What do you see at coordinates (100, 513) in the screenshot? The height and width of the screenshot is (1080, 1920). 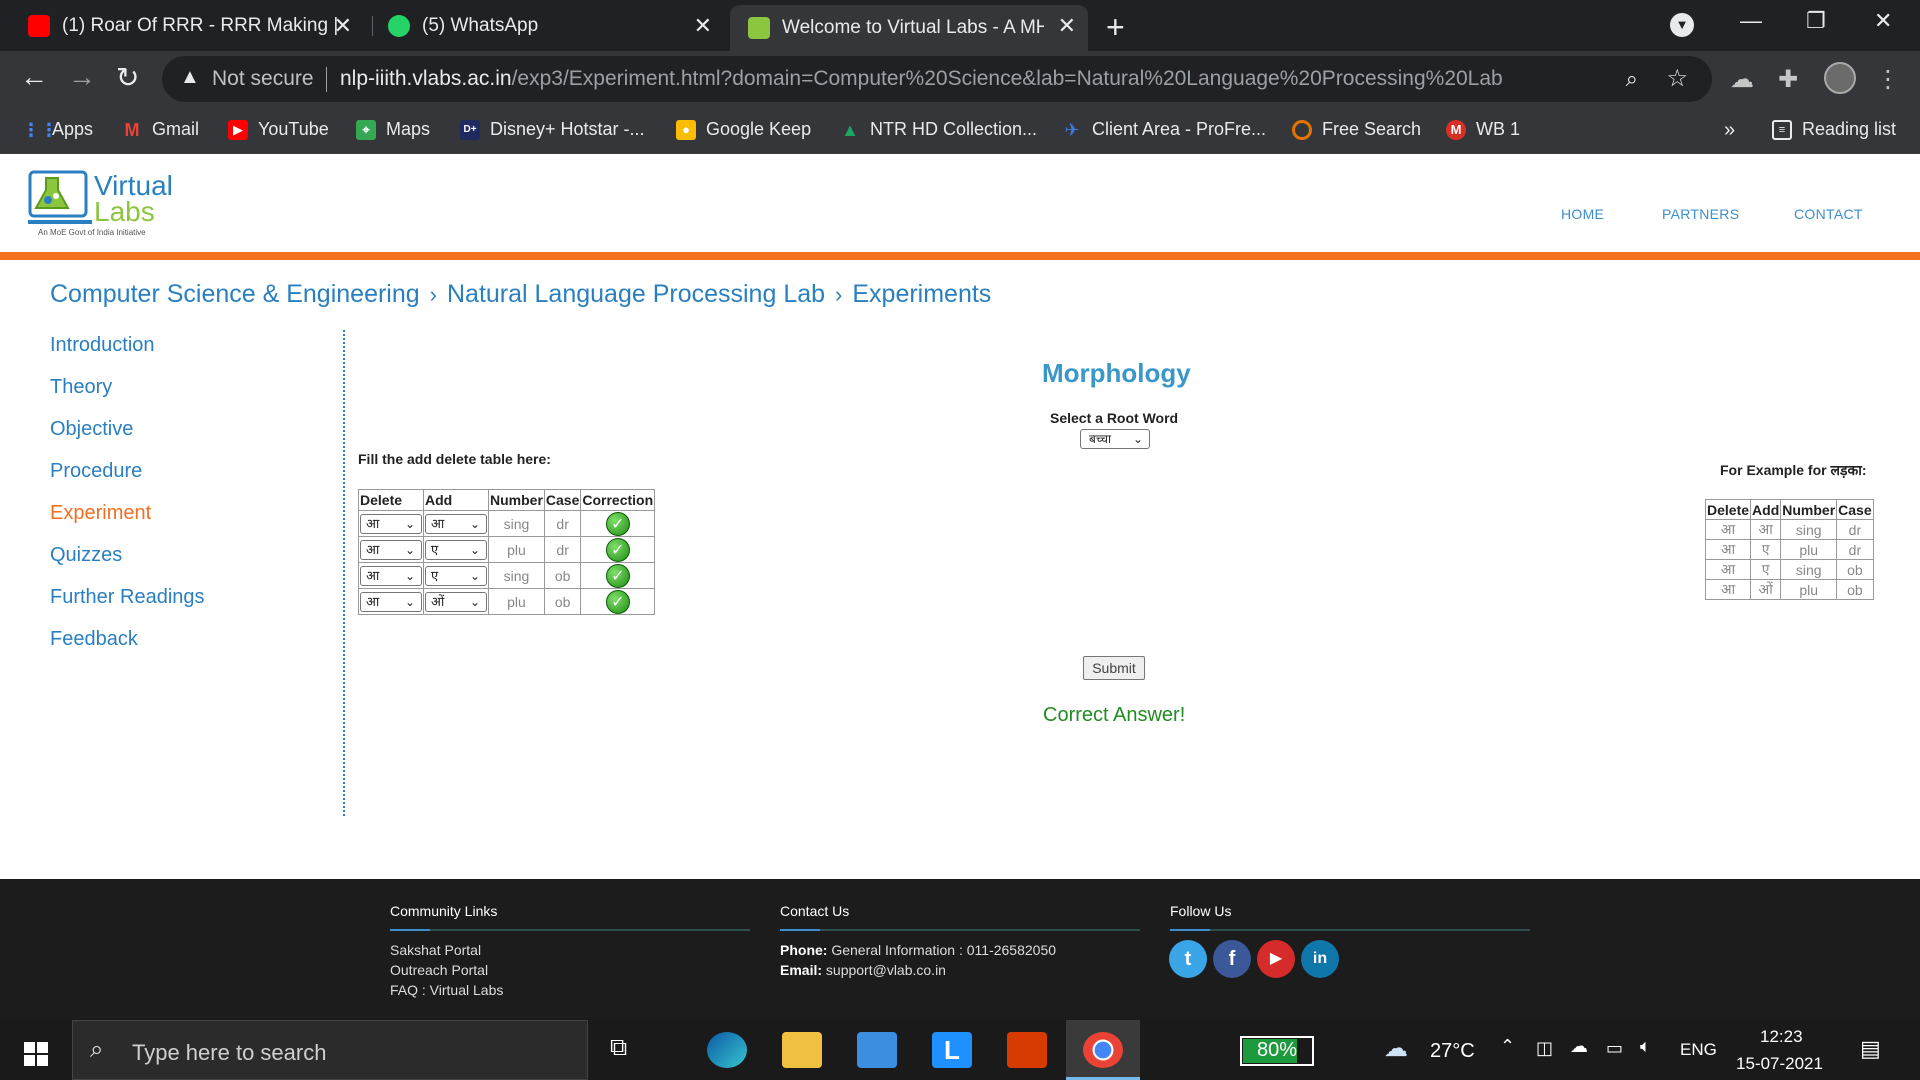 I see `sidebar-item-experiment: Experiment` at bounding box center [100, 513].